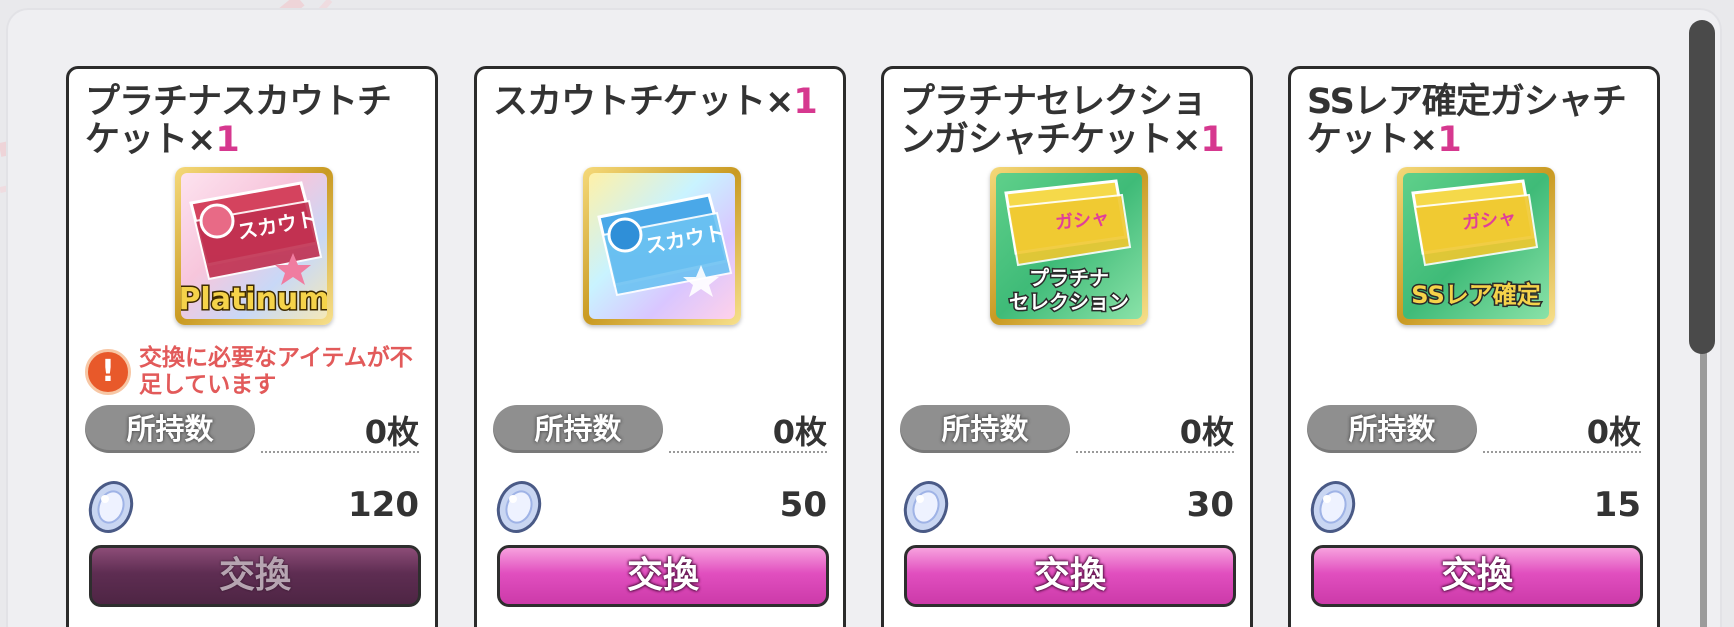 The width and height of the screenshot is (1734, 627). I want to click on cost-row: 30, so click(1067, 505).